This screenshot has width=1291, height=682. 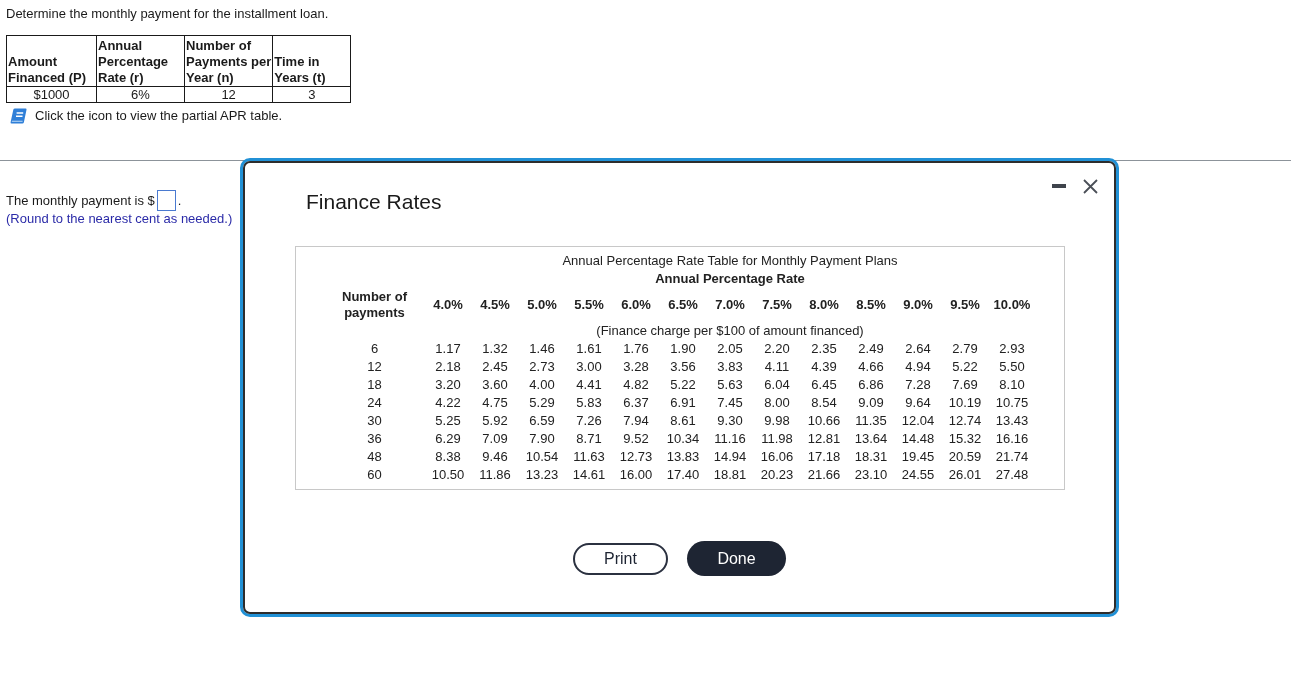 I want to click on finance-charge: 4.22, so click(x=448, y=402).